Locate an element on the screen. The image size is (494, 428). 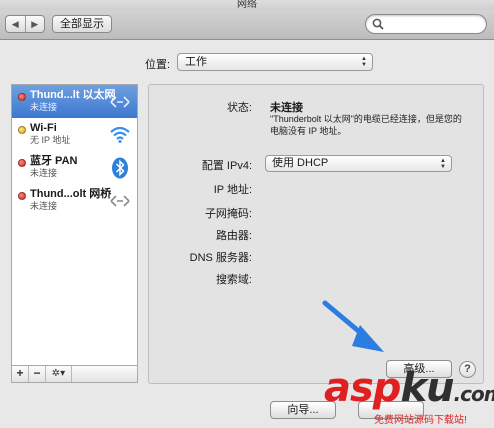
watermark-text: aspku.com is located at coordinates (409, 388).